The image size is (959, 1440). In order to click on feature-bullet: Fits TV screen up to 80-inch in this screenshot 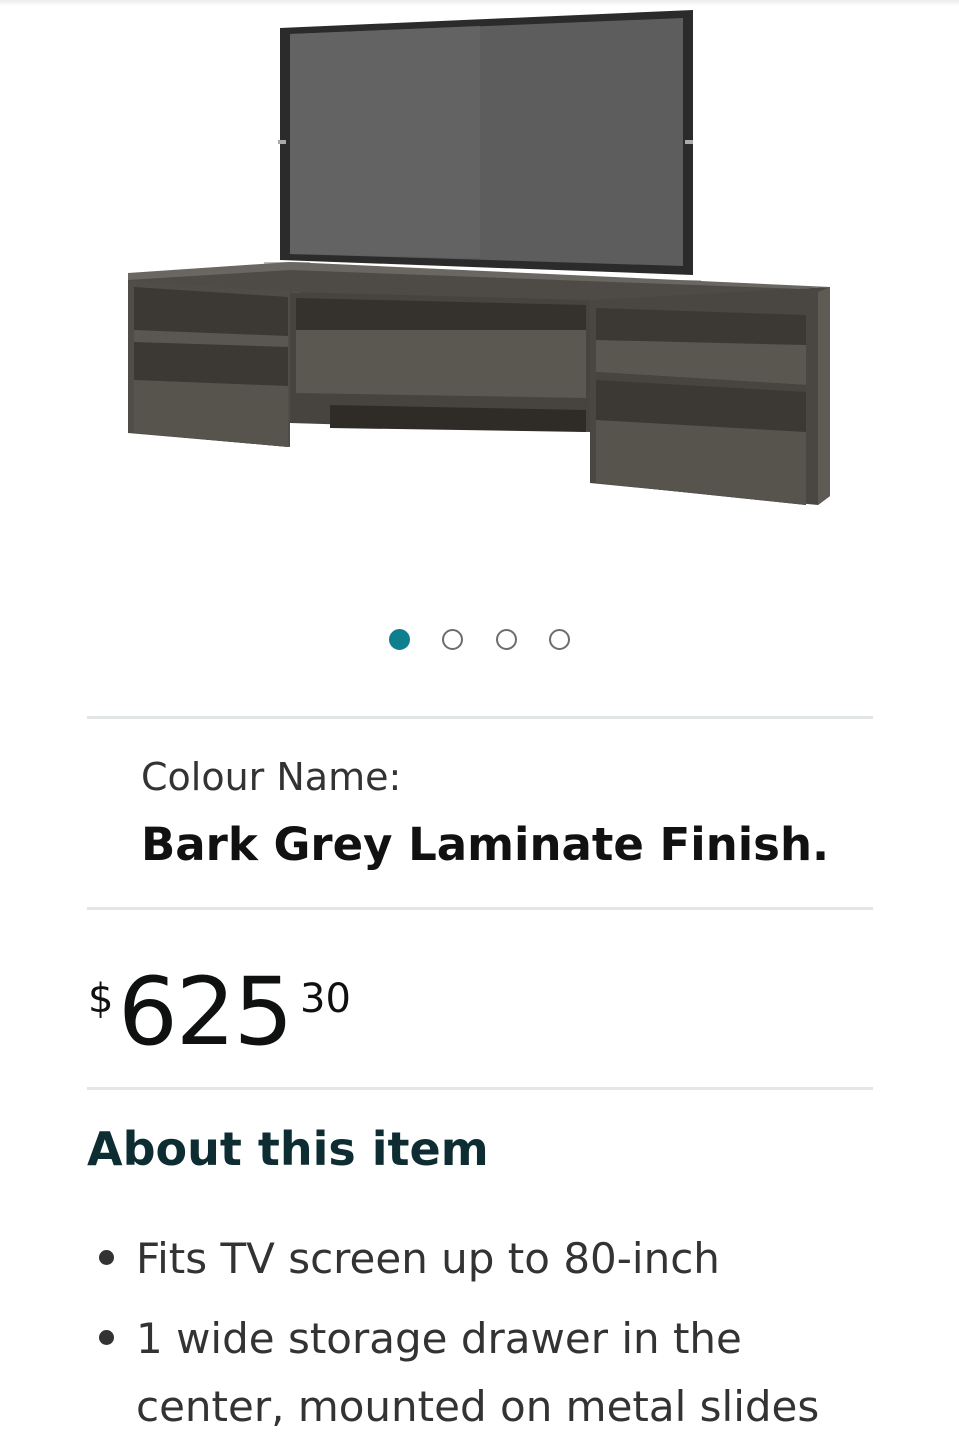, I will do `click(438, 1259)`.